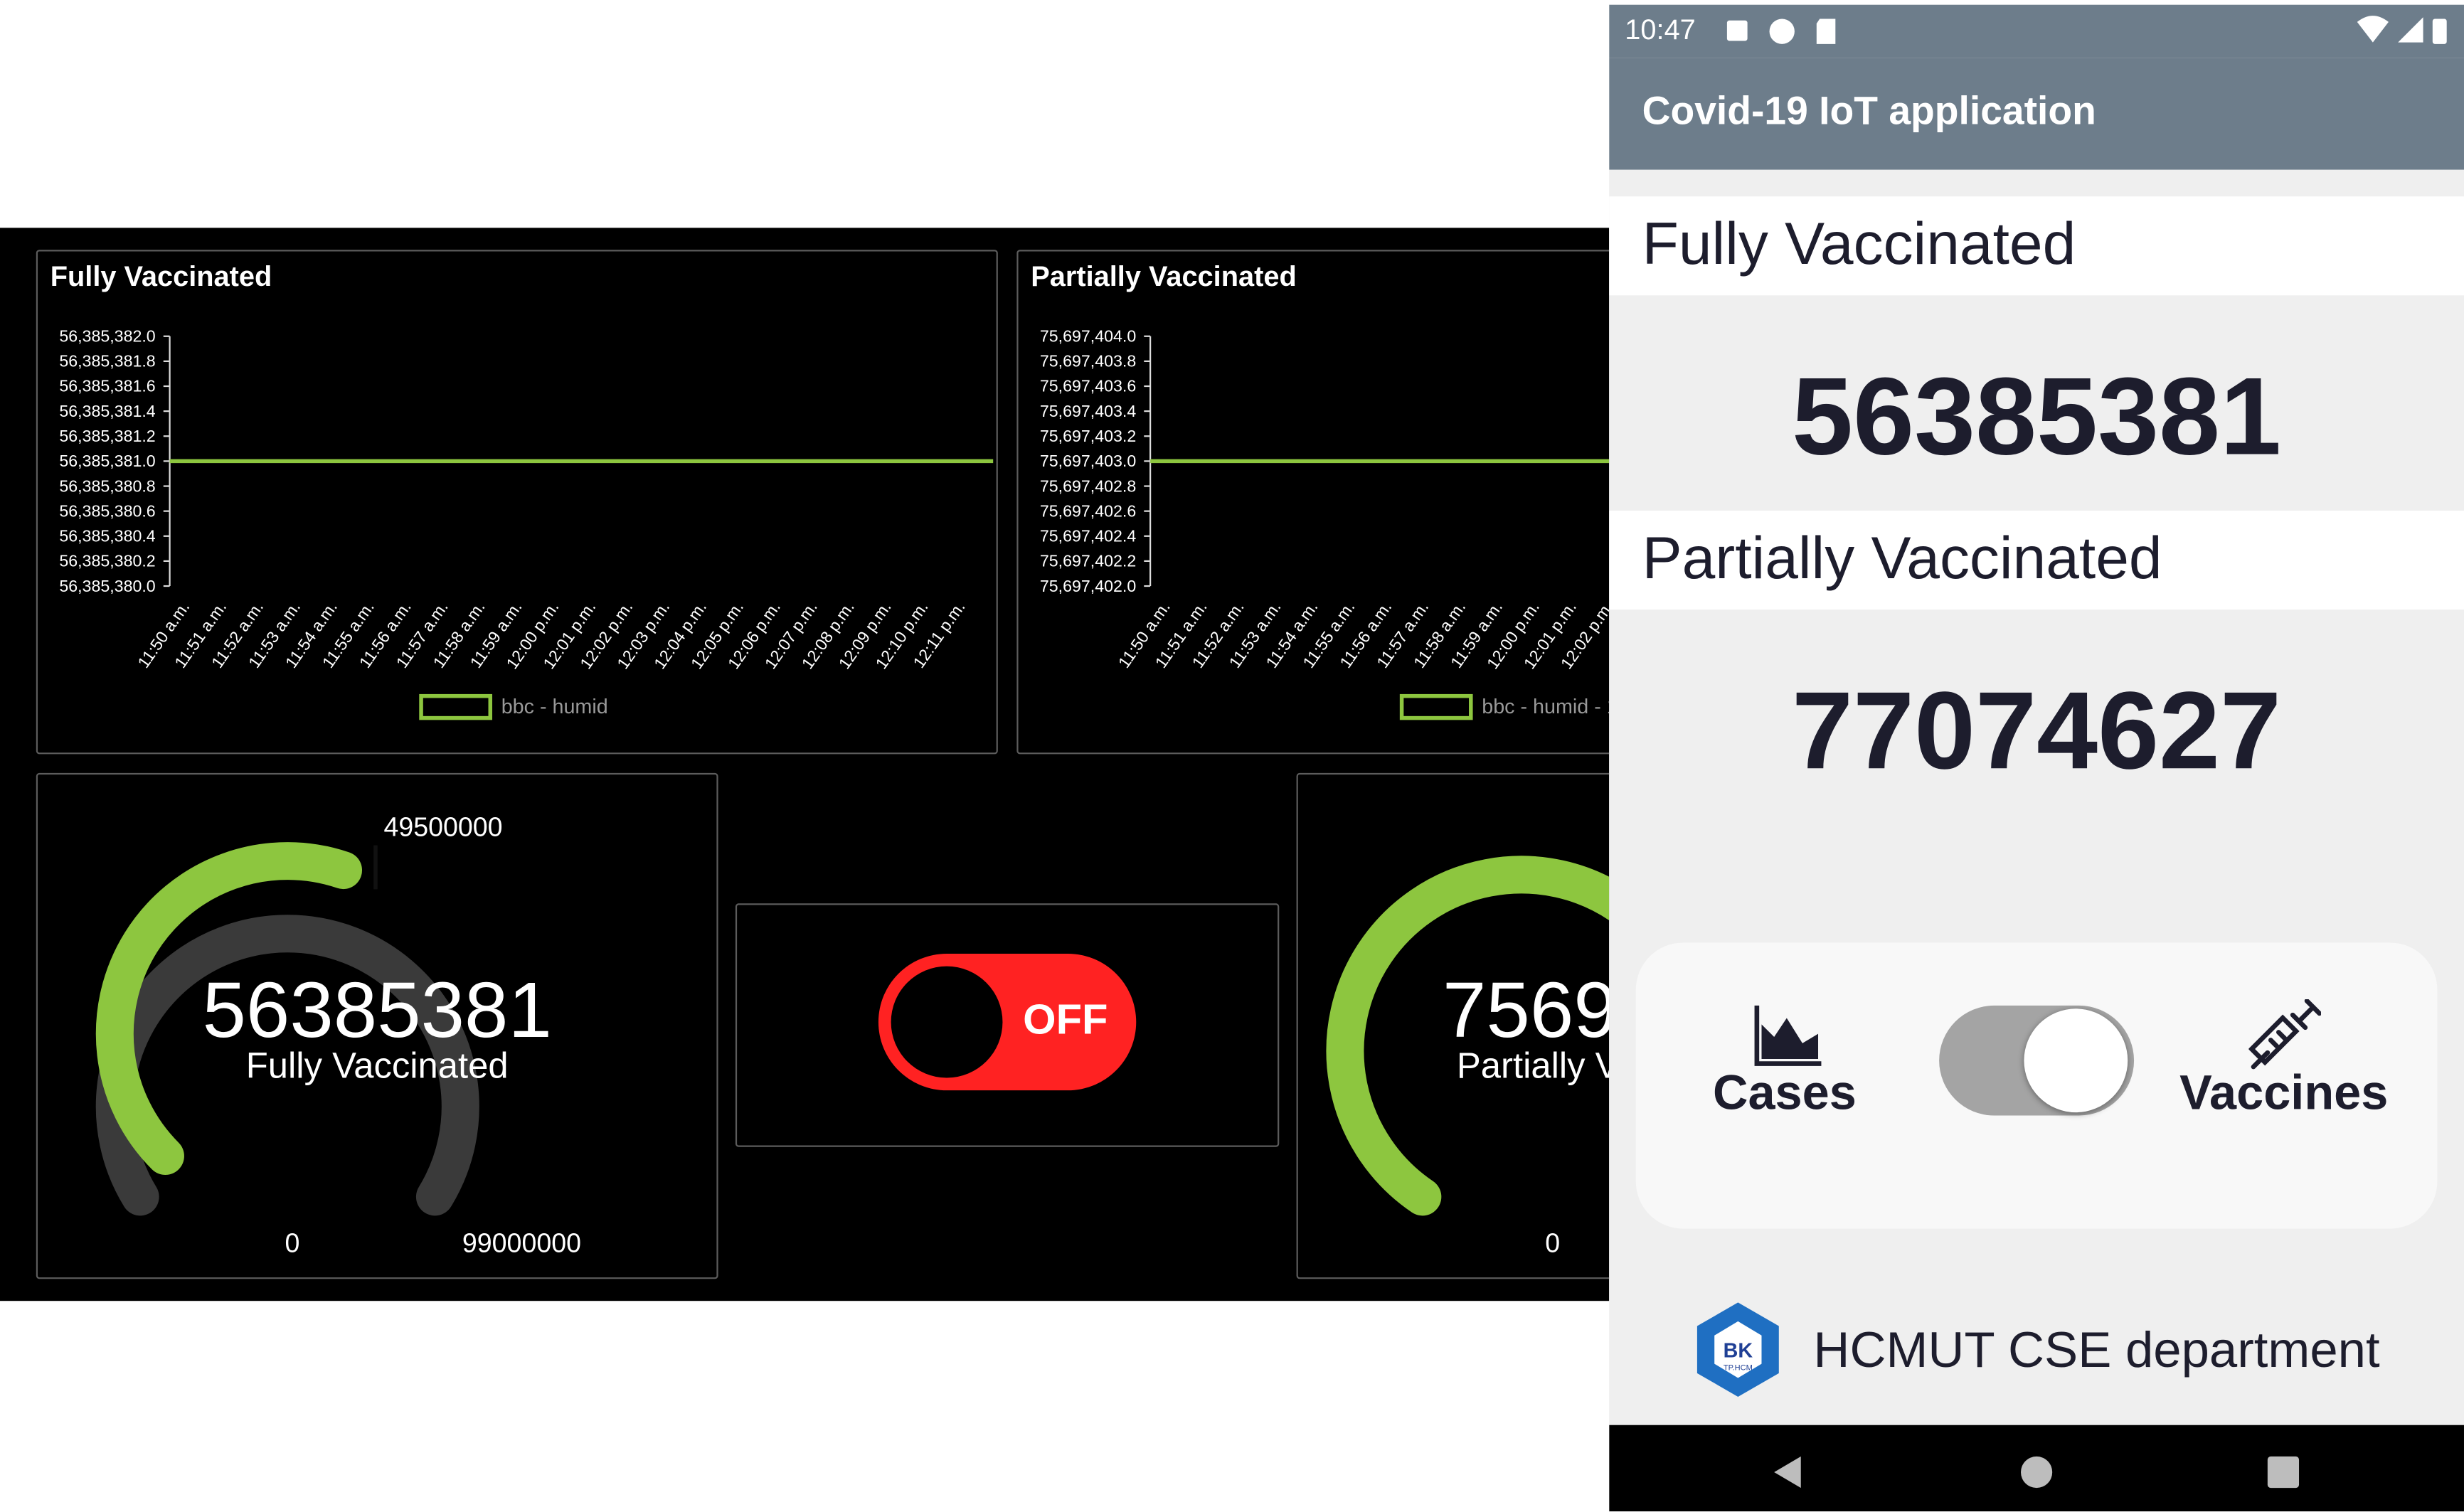 The width and height of the screenshot is (2464, 1512). I want to click on notification-icons, so click(1781, 31).